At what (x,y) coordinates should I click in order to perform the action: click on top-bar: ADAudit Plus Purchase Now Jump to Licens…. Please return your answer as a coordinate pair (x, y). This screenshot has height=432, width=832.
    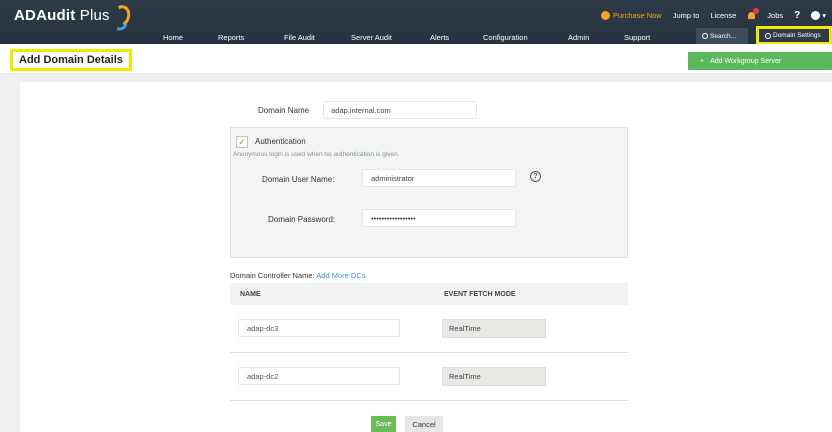
    Looking at the image, I should click on (416, 22).